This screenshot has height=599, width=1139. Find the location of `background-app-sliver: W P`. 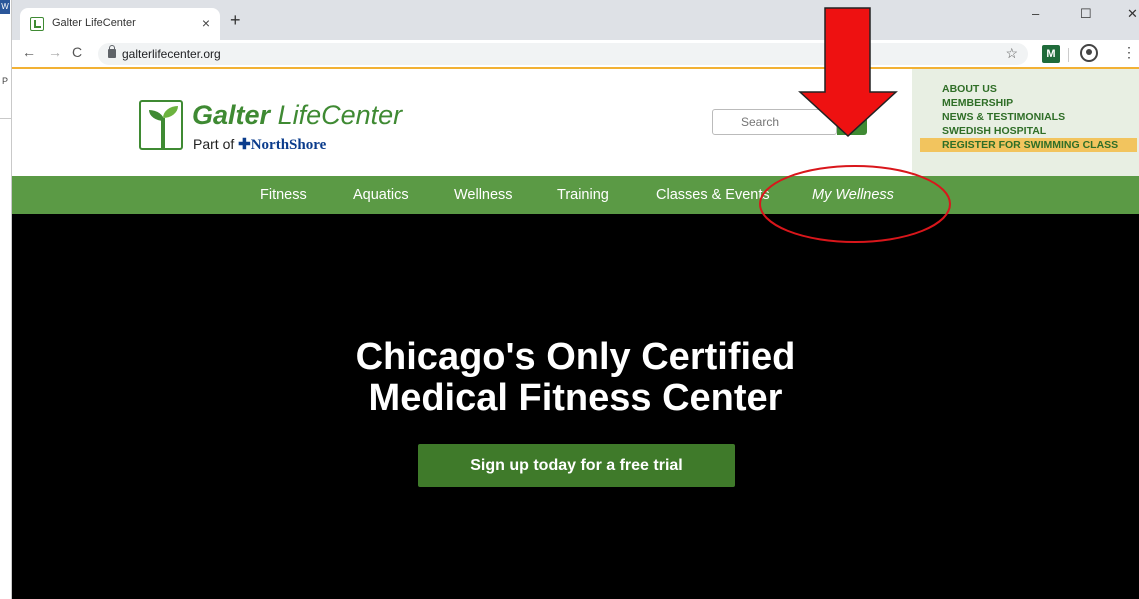

background-app-sliver: W P is located at coordinates (6, 299).